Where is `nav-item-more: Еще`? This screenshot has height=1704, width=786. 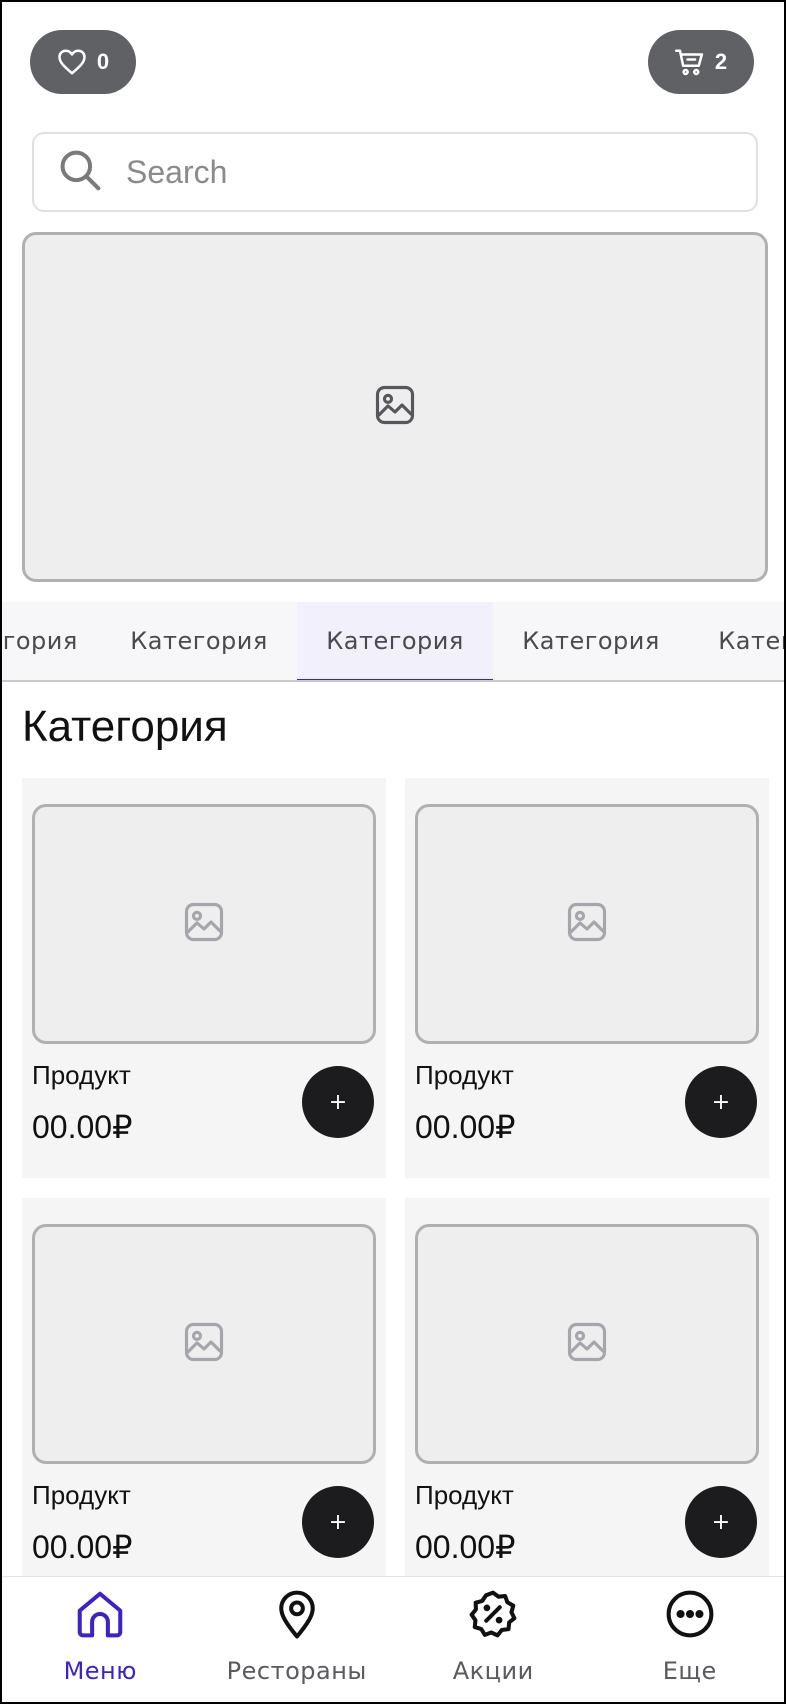 nav-item-more: Еще is located at coordinates (688, 1639).